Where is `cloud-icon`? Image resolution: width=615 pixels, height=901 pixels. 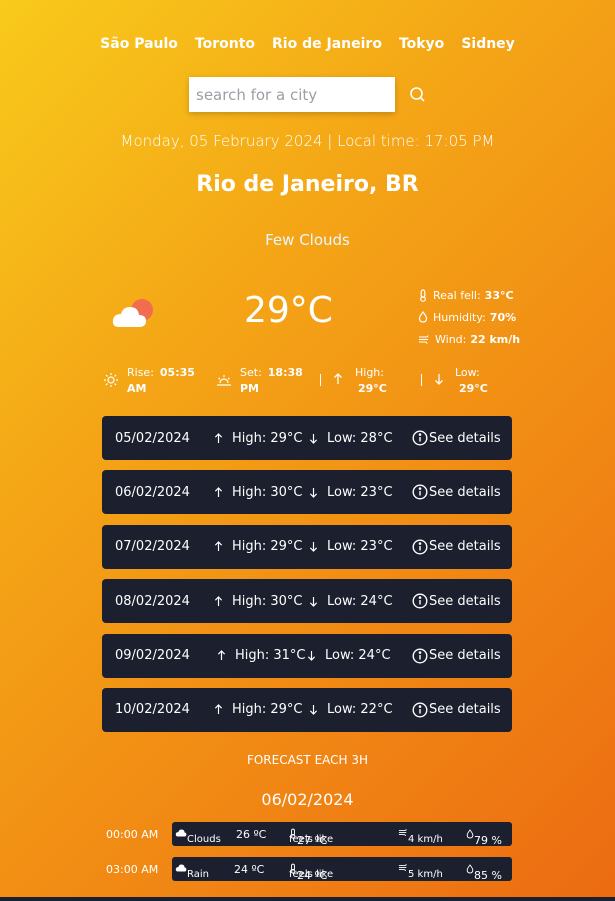
cloud-icon is located at coordinates (181, 833).